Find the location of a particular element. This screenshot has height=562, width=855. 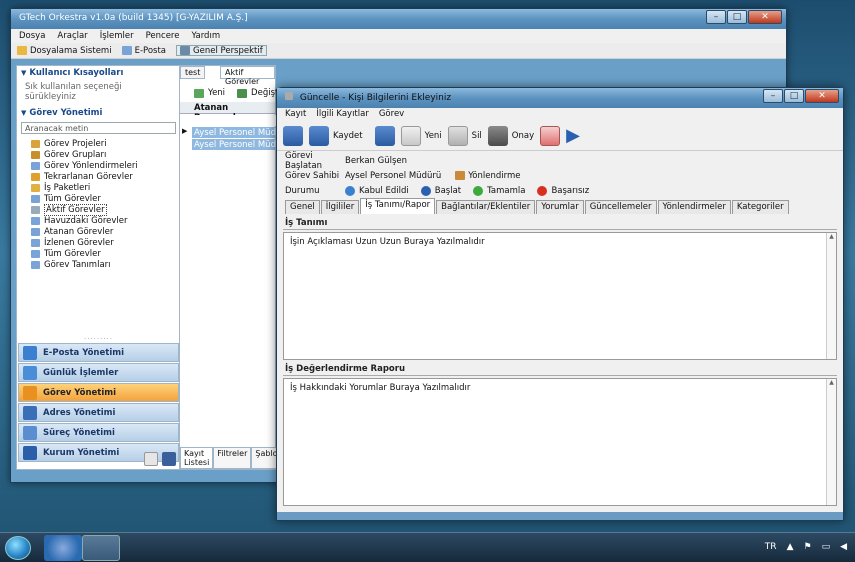

perspective-button: Genel Perspektif is located at coordinates (221, 50).